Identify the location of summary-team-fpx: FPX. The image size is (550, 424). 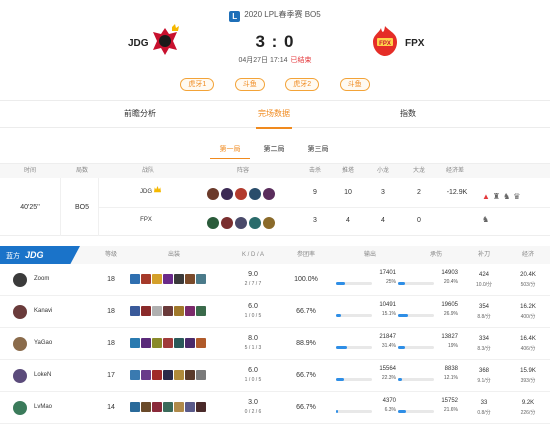
(146, 220).